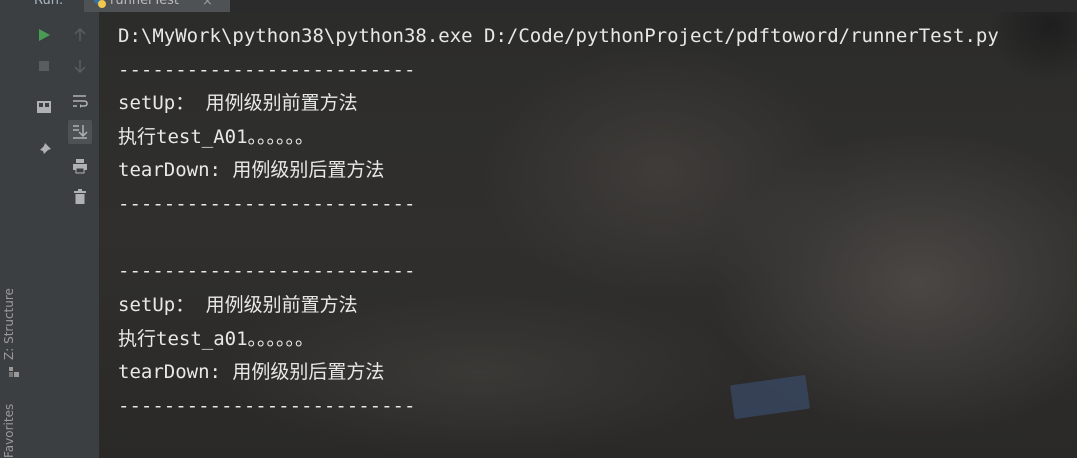  I want to click on stop-button, so click(44, 66).